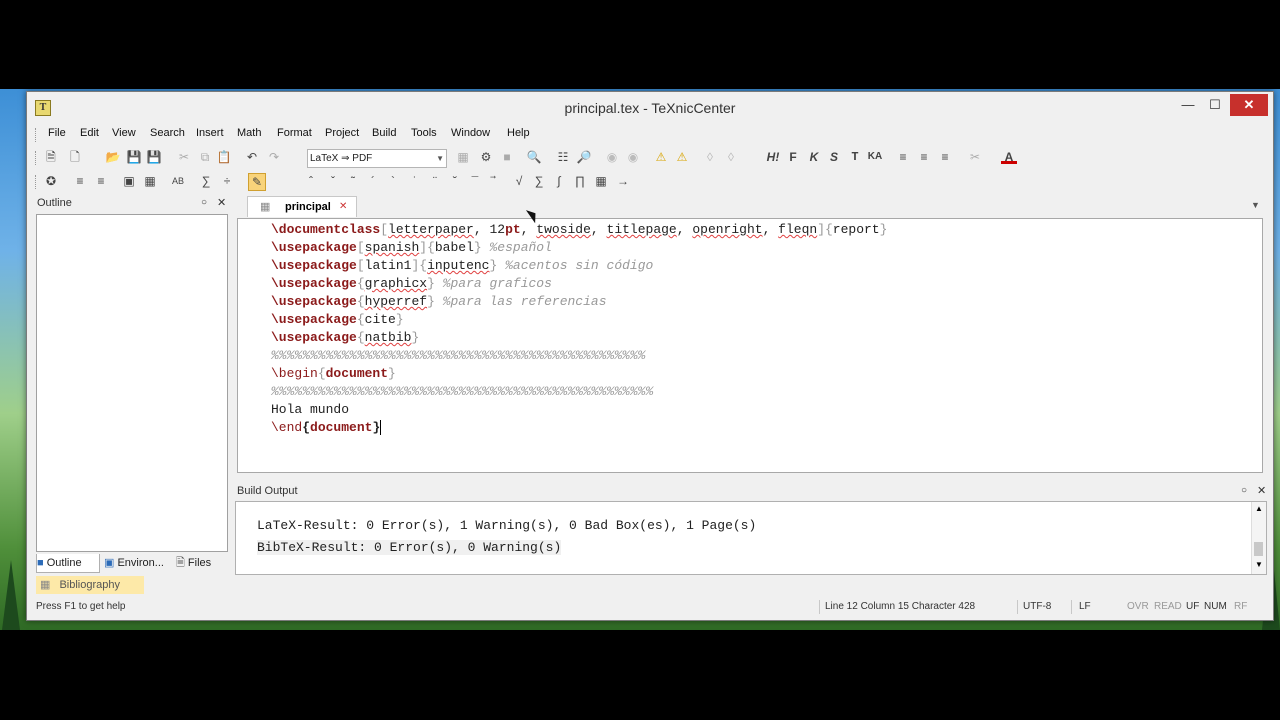 The image size is (1280, 720). What do you see at coordinates (184, 157) in the screenshot?
I see `cut-icon: ✂` at bounding box center [184, 157].